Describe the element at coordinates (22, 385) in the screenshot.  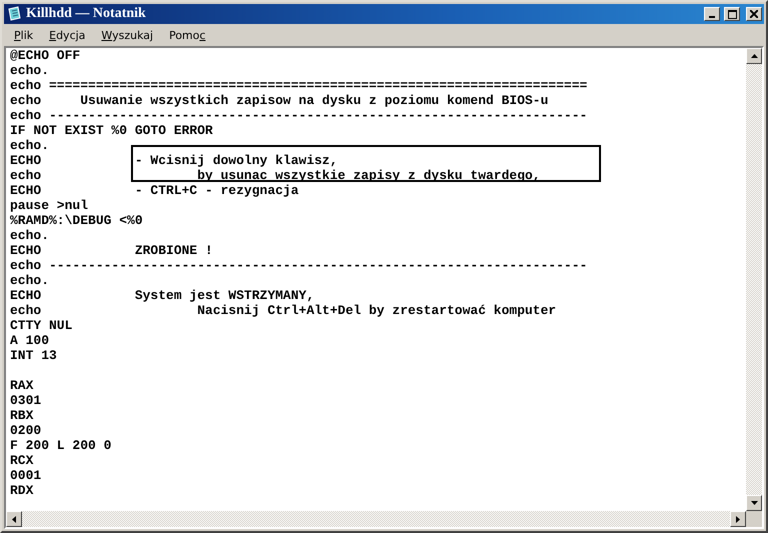
I see `code-line: RAX` at that location.